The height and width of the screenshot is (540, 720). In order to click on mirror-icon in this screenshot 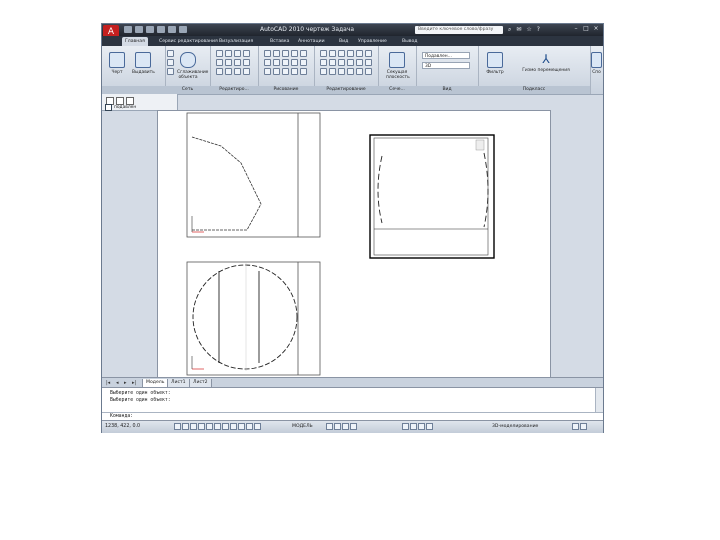, I will do `click(350, 53)`.